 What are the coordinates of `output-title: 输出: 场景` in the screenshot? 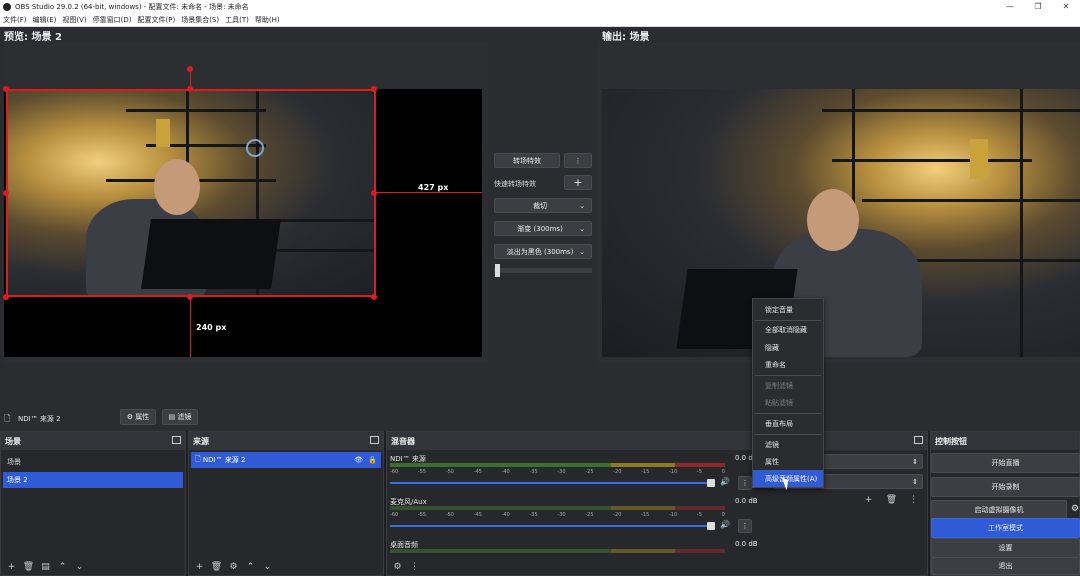 It's located at (626, 37).